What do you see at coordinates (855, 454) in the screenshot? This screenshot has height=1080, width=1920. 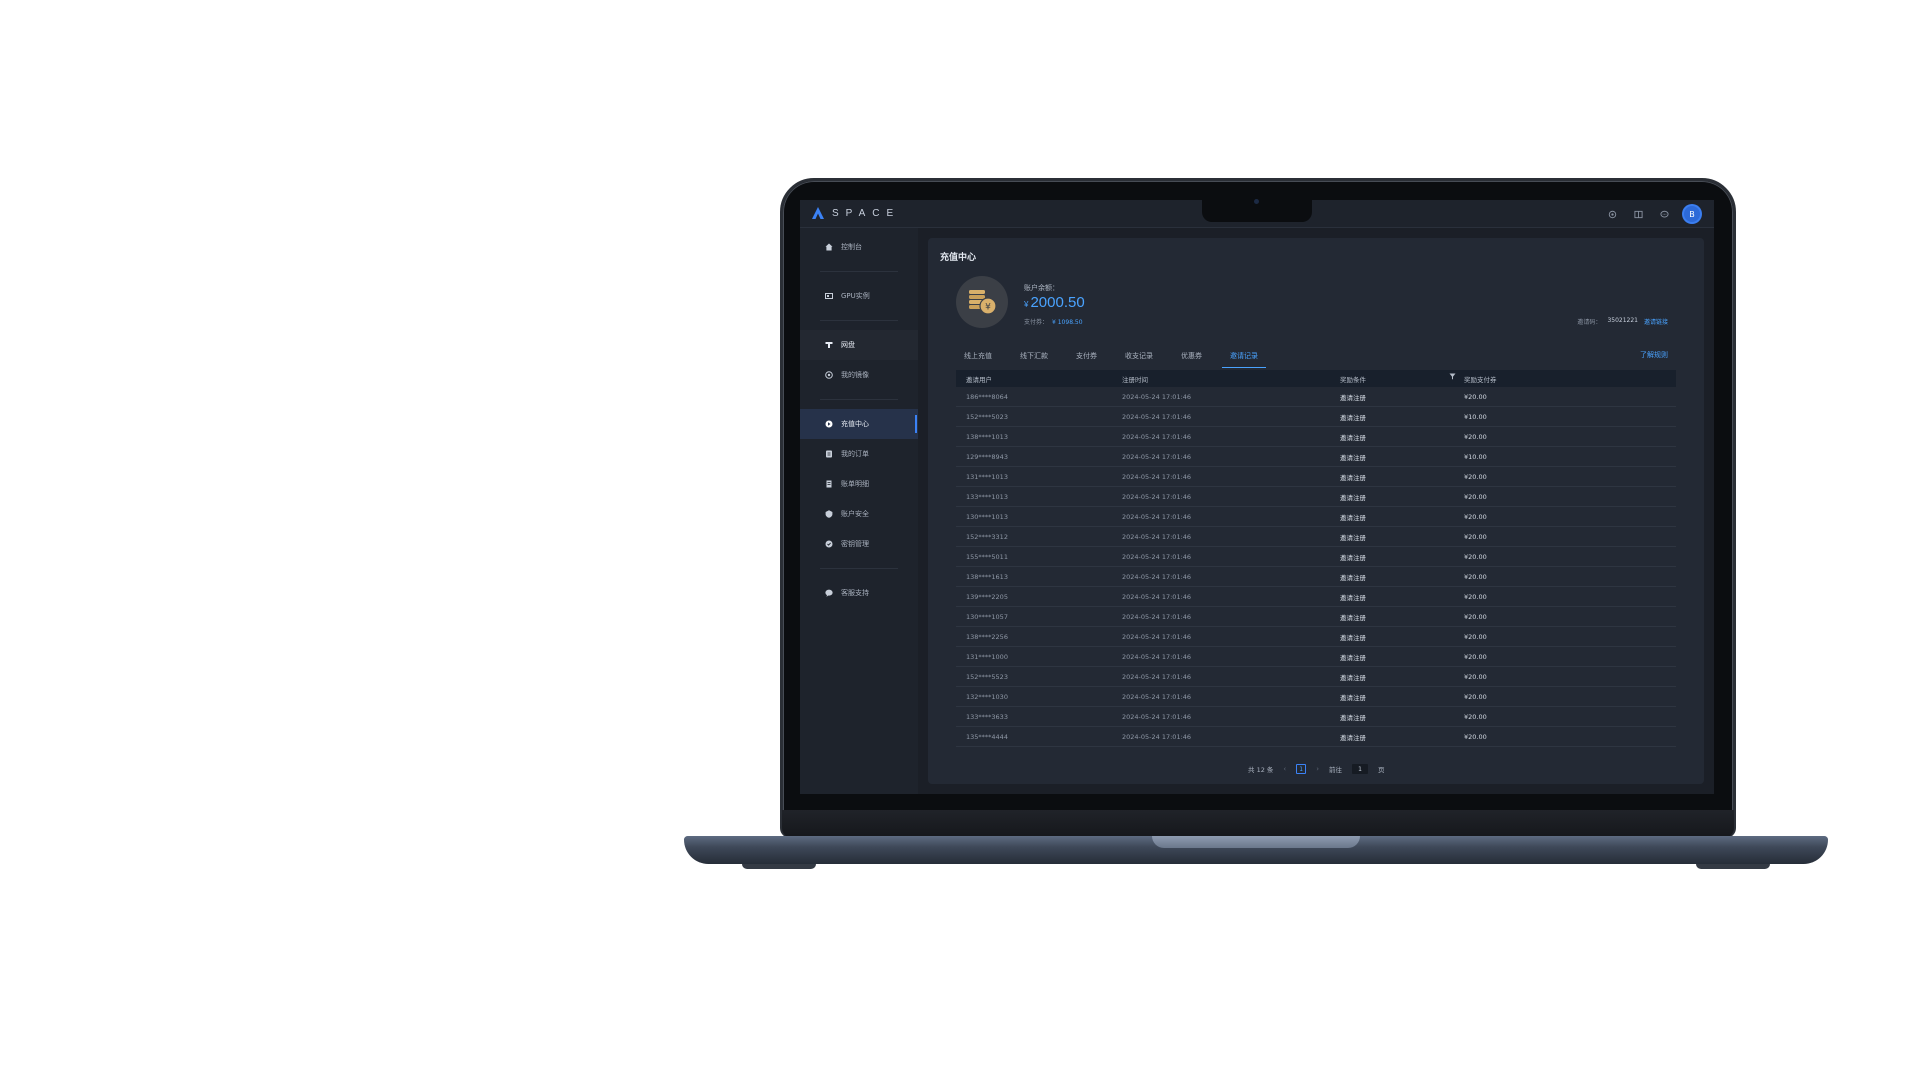 I see `sidebar-item-label: 我的订单` at bounding box center [855, 454].